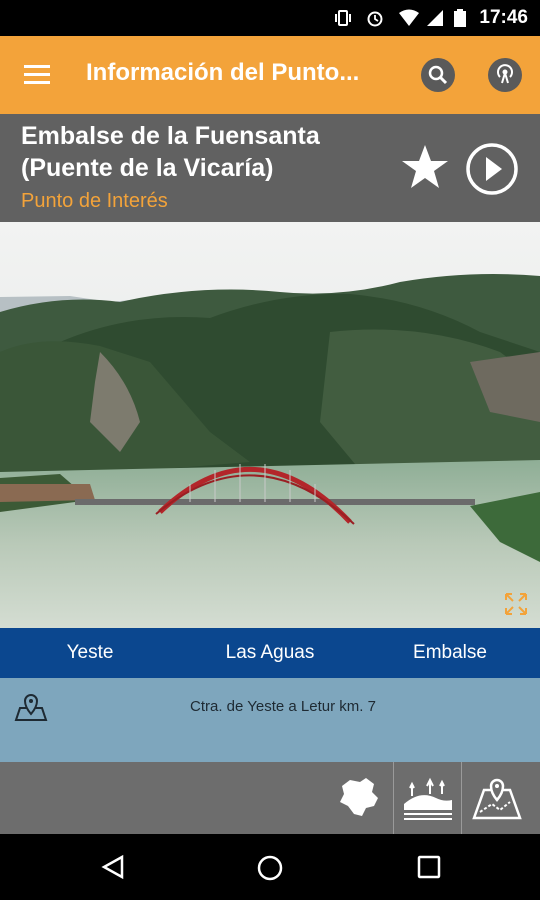 This screenshot has height=900, width=540. I want to click on audioguide-button, so click(505, 75).